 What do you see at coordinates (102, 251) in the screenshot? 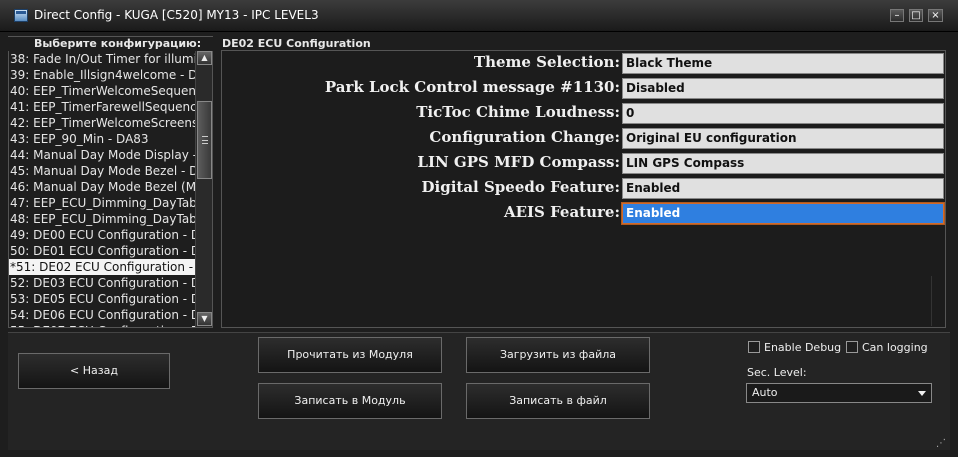
I see `list-item: 50: DE01 ECU Configuration - DE` at bounding box center [102, 251].